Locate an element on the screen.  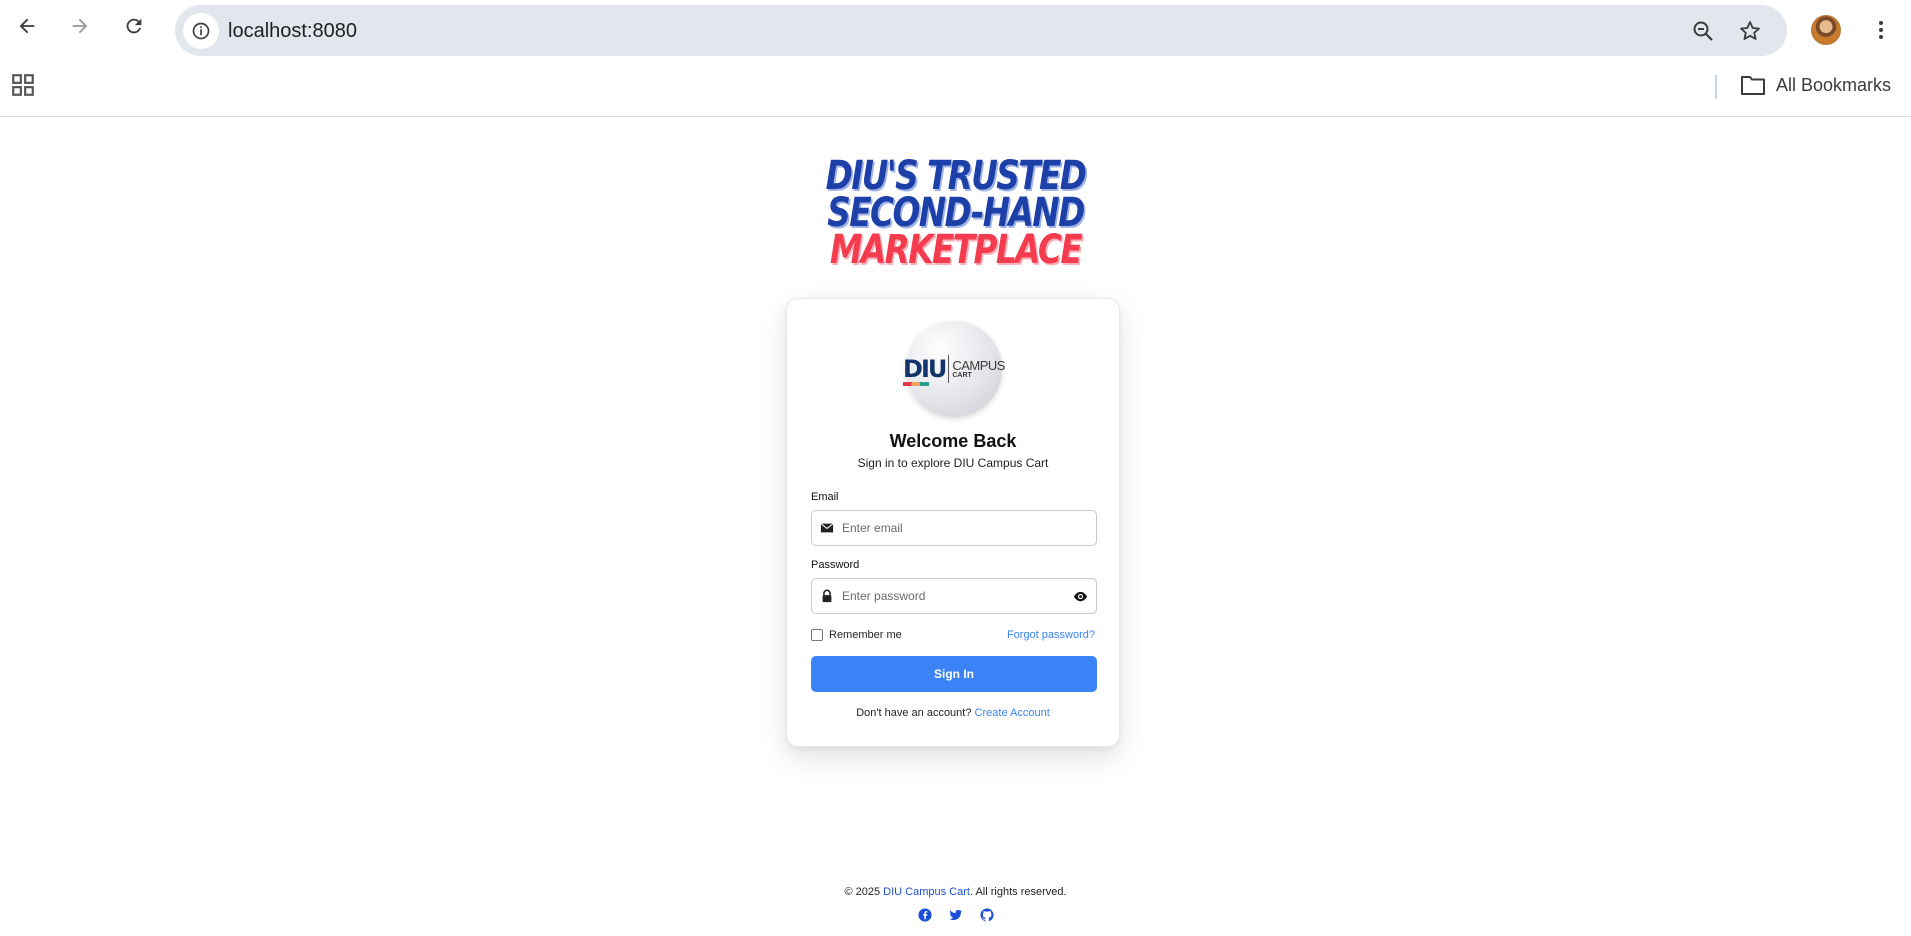
arrow-right-icon is located at coordinates (80, 26).